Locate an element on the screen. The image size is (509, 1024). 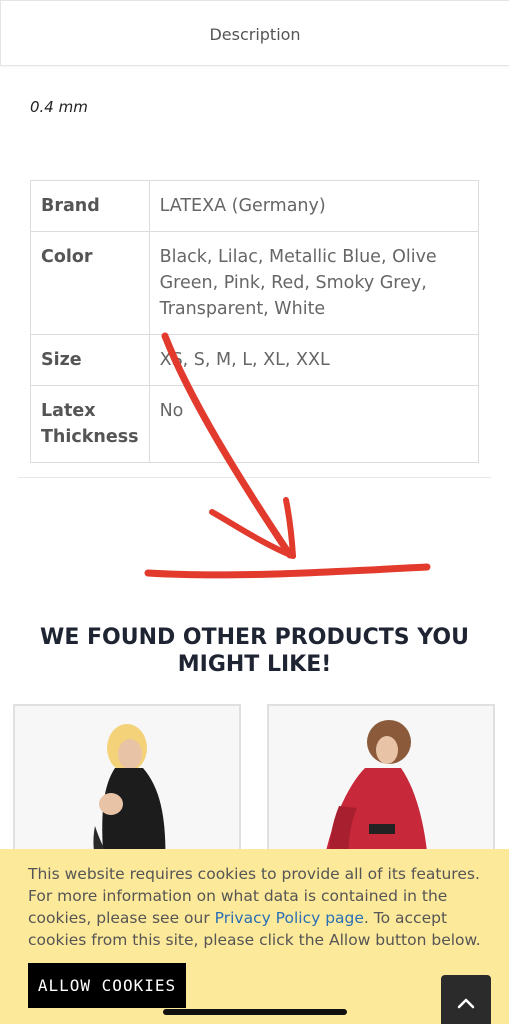
description-tab: Description is located at coordinates (254, 33).